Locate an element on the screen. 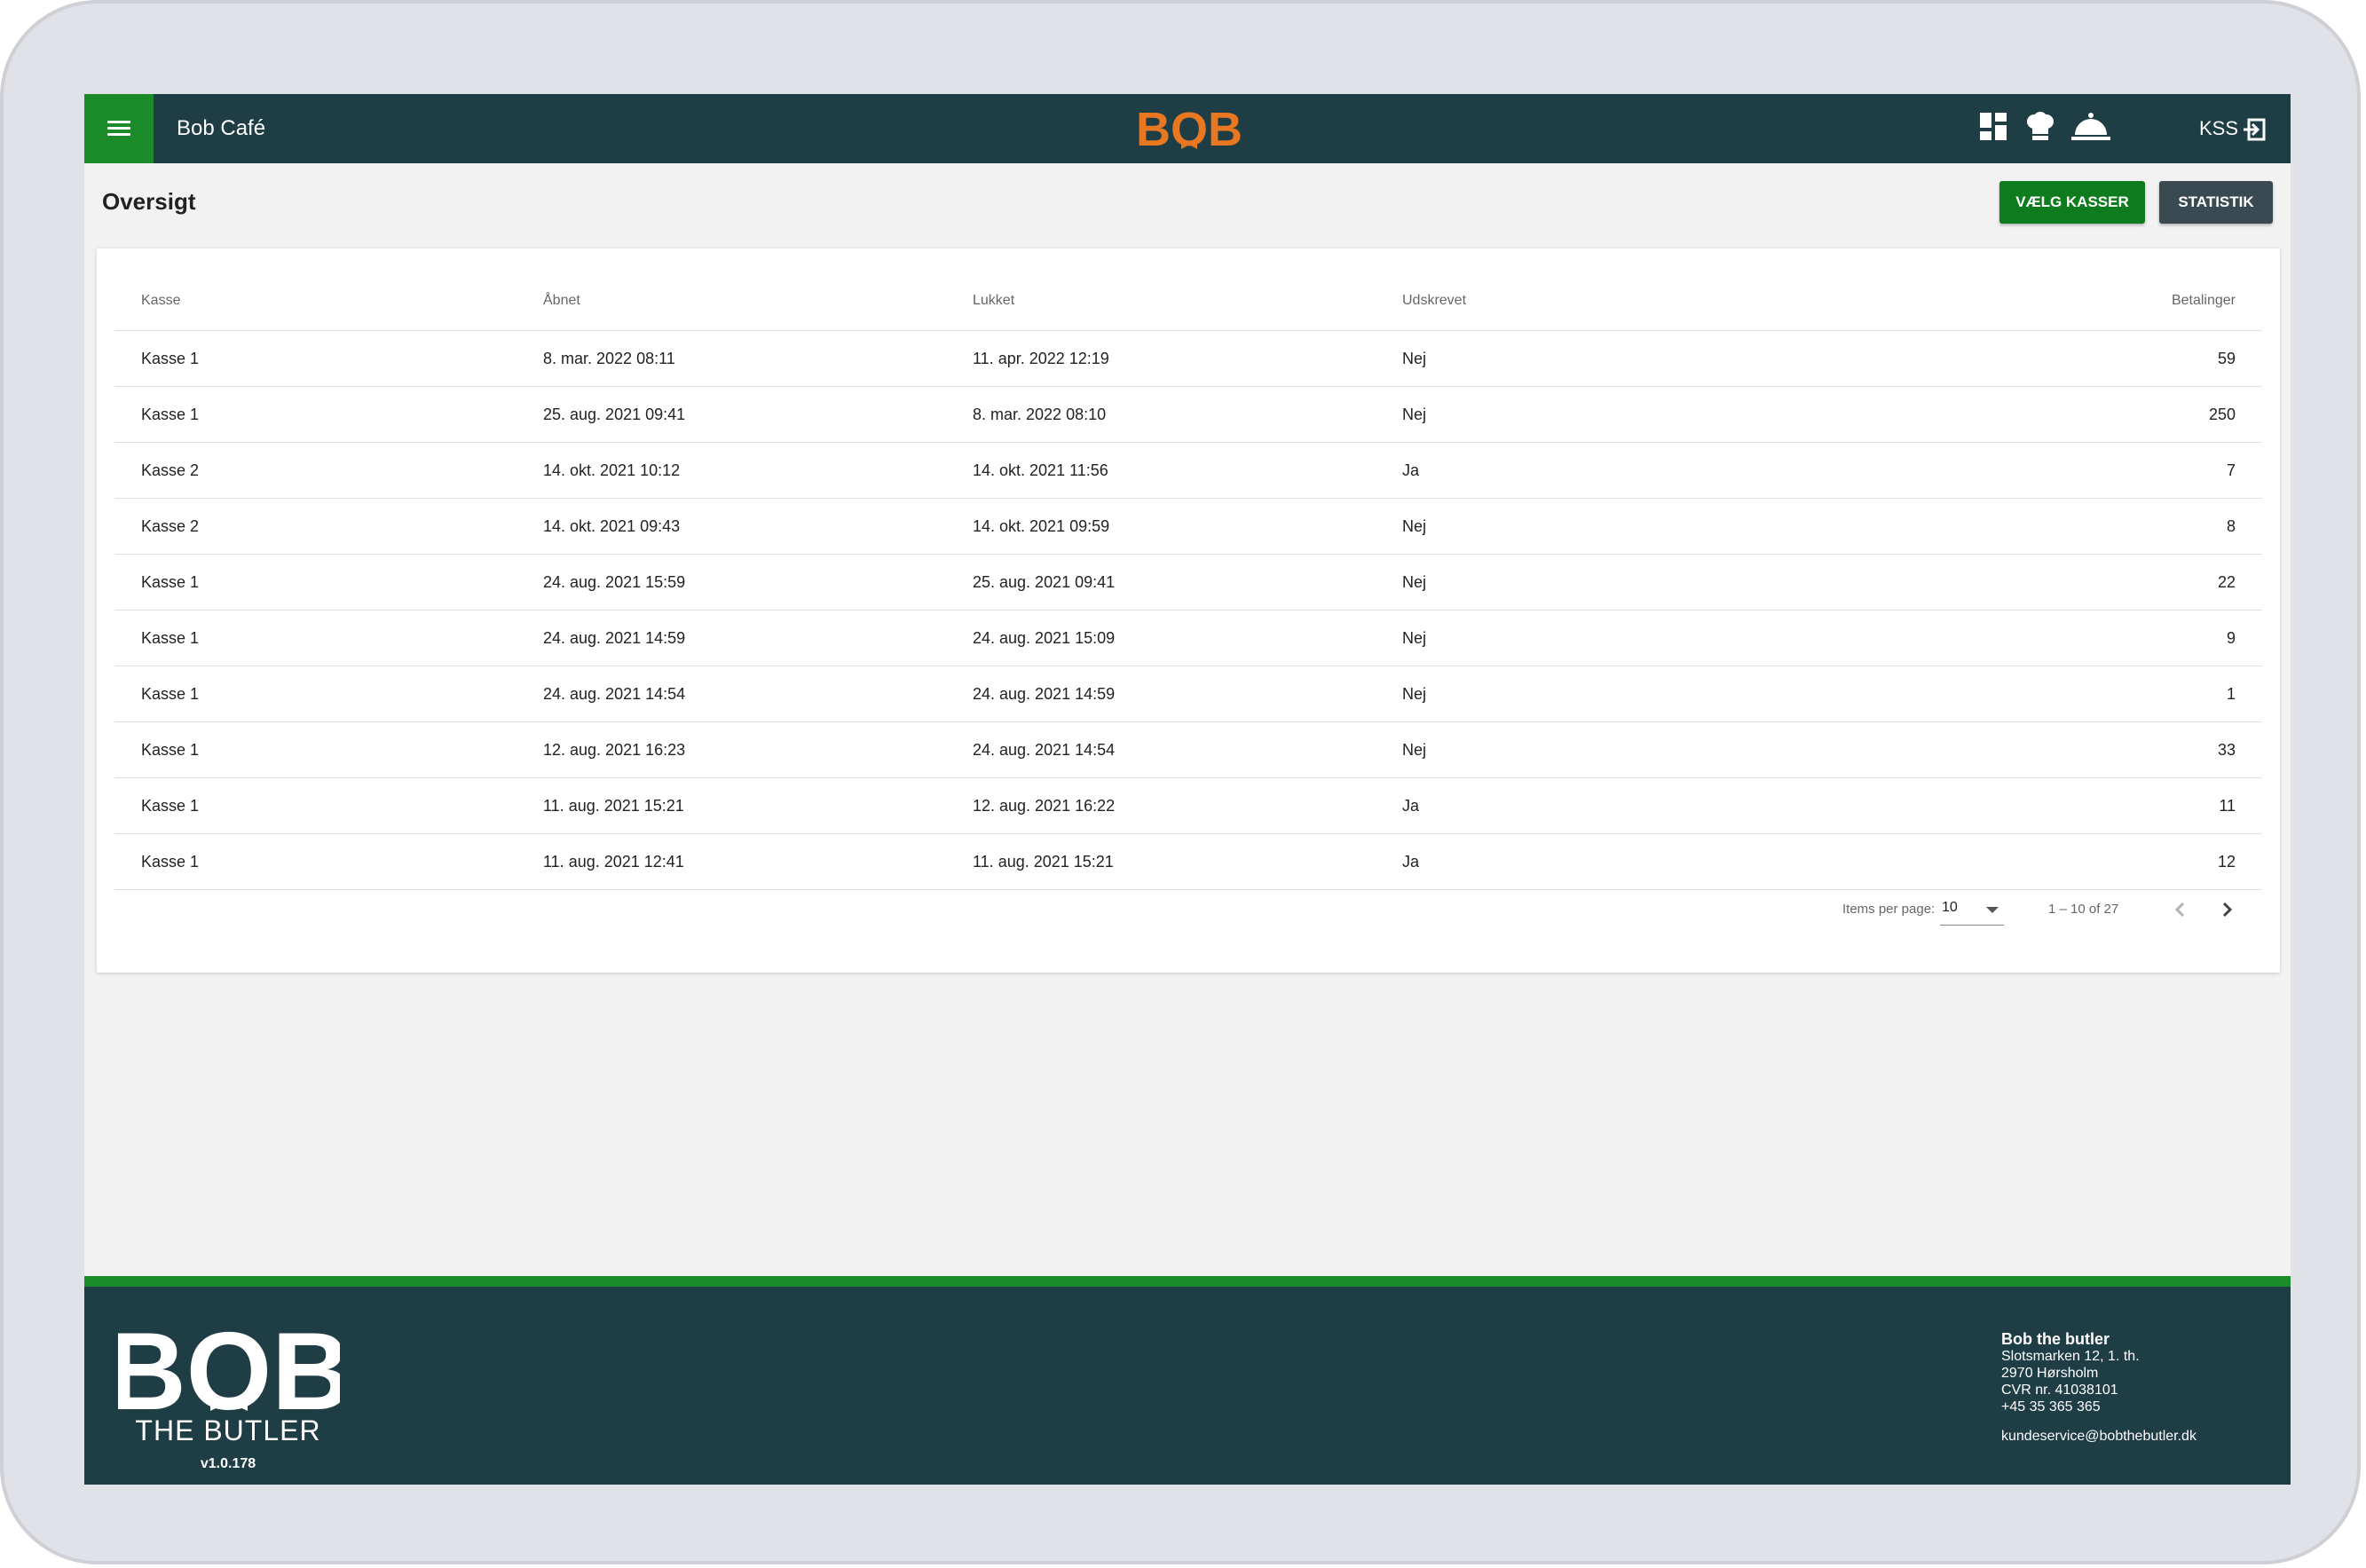 This screenshot has width=2366, height=1568. company-name: Bob the butler is located at coordinates (2055, 1339).